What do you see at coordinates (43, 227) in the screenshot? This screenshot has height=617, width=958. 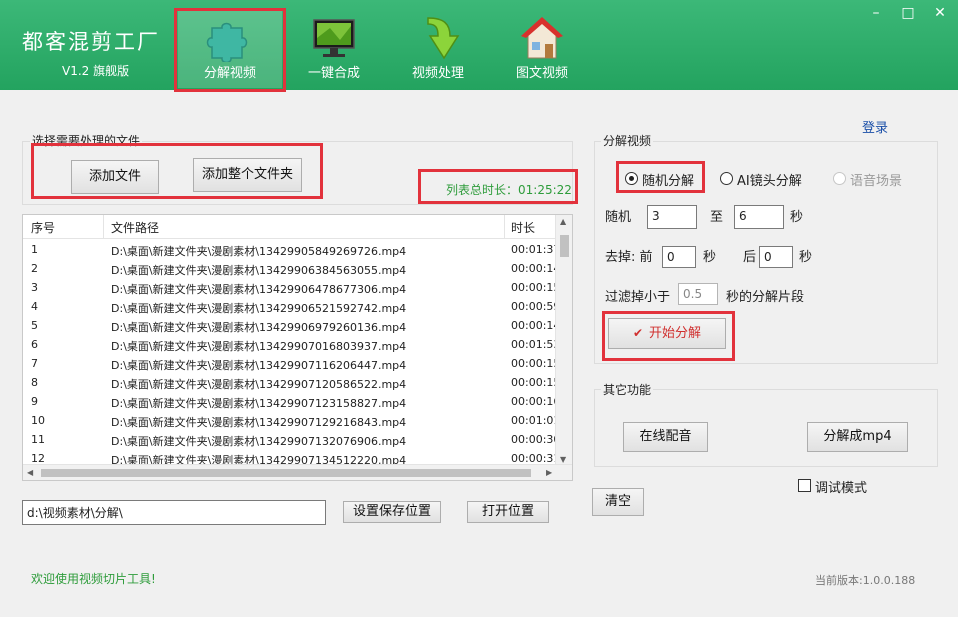 I see `header-index: 序号` at bounding box center [43, 227].